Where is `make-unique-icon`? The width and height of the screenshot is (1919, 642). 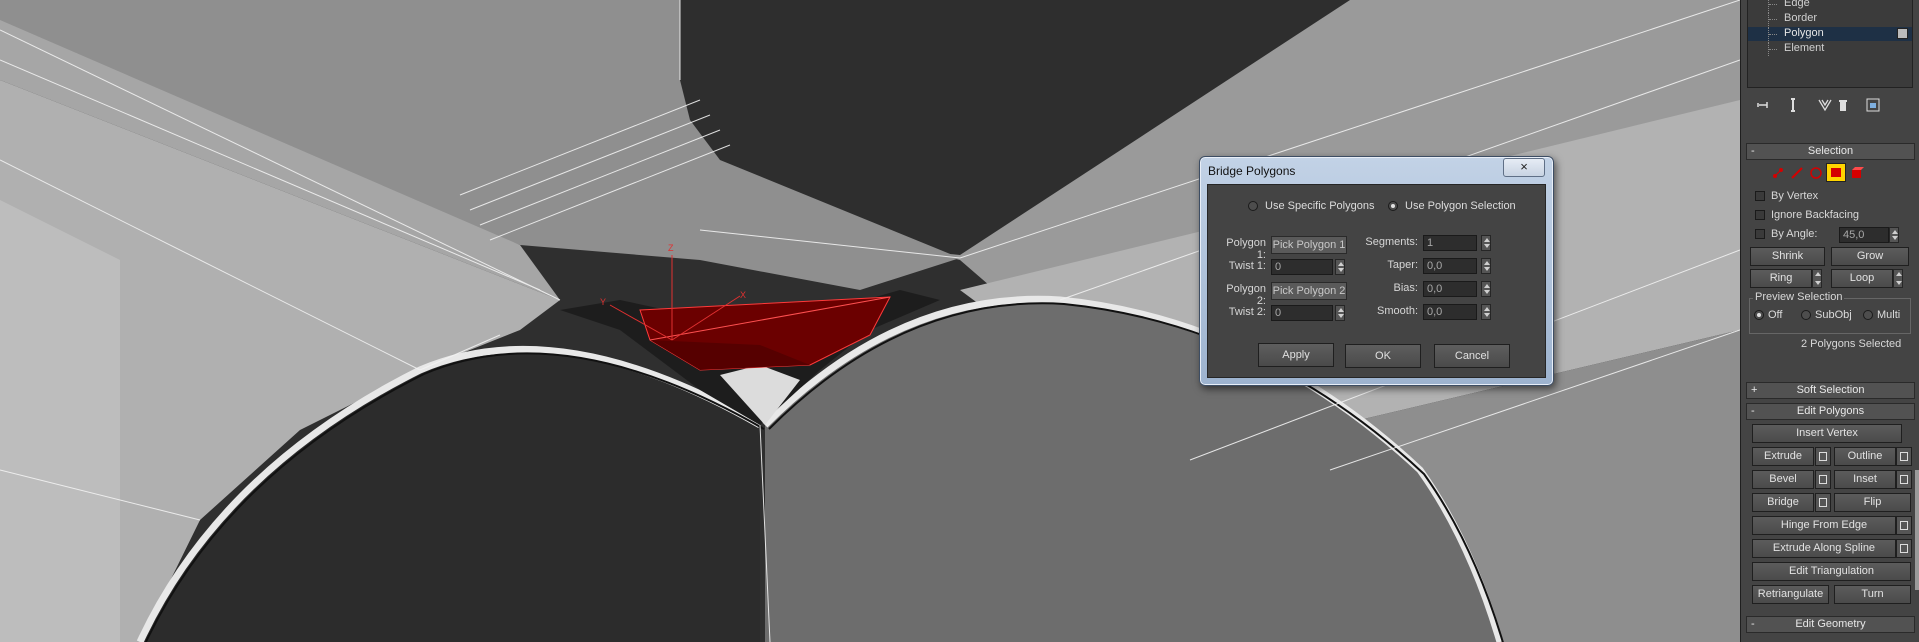 make-unique-icon is located at coordinates (1825, 105).